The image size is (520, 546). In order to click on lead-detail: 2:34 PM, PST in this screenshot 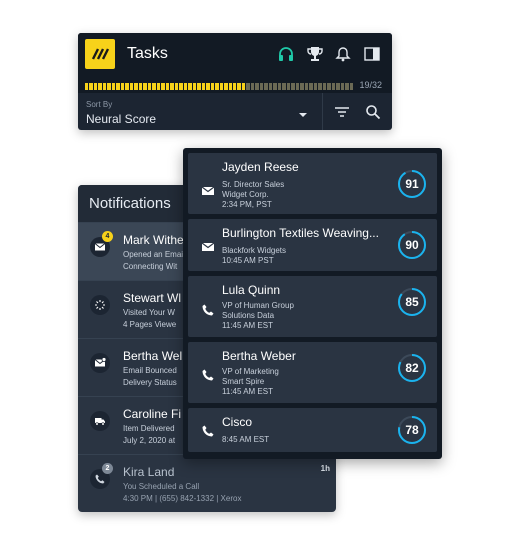, I will do `click(247, 204)`.